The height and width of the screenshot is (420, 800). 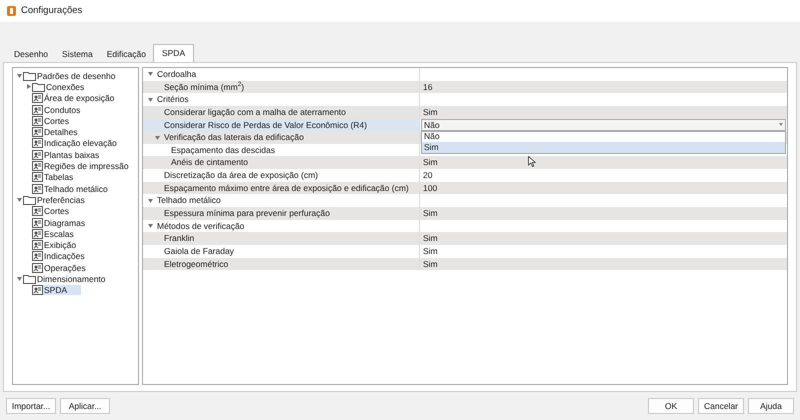 I want to click on property-label: Franklin, so click(x=178, y=239).